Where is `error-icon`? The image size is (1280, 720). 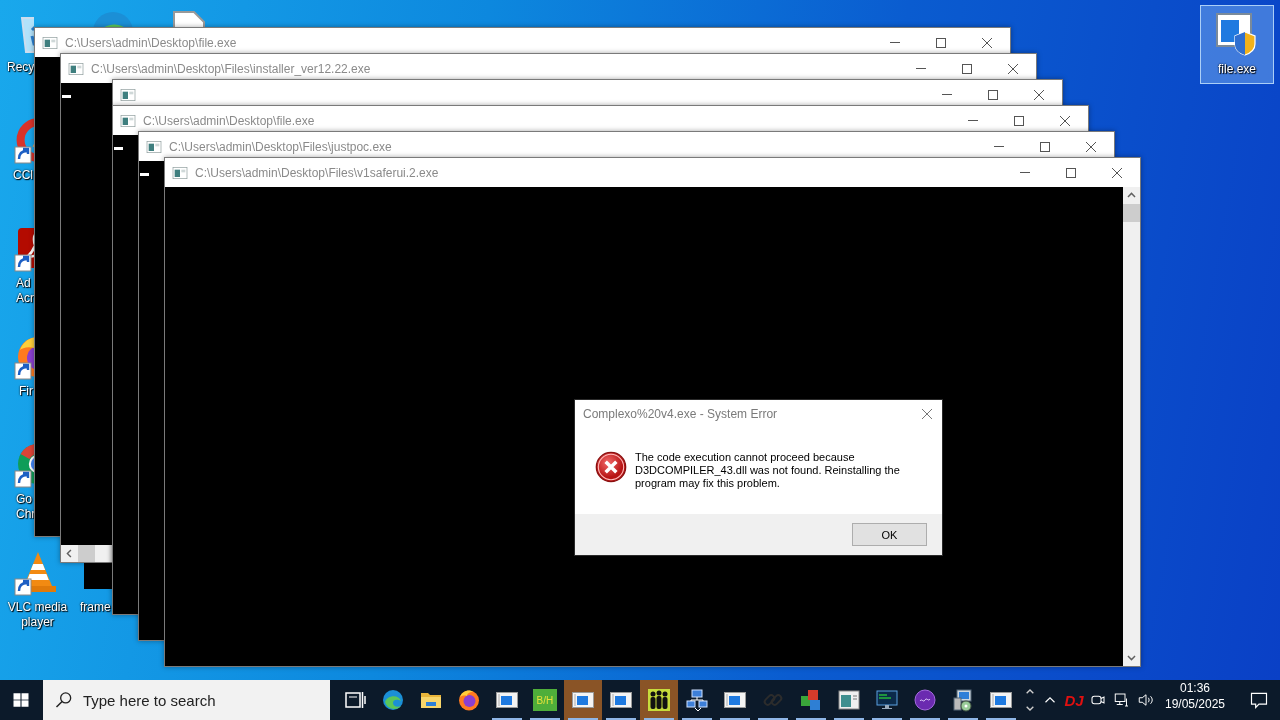
error-icon is located at coordinates (611, 467).